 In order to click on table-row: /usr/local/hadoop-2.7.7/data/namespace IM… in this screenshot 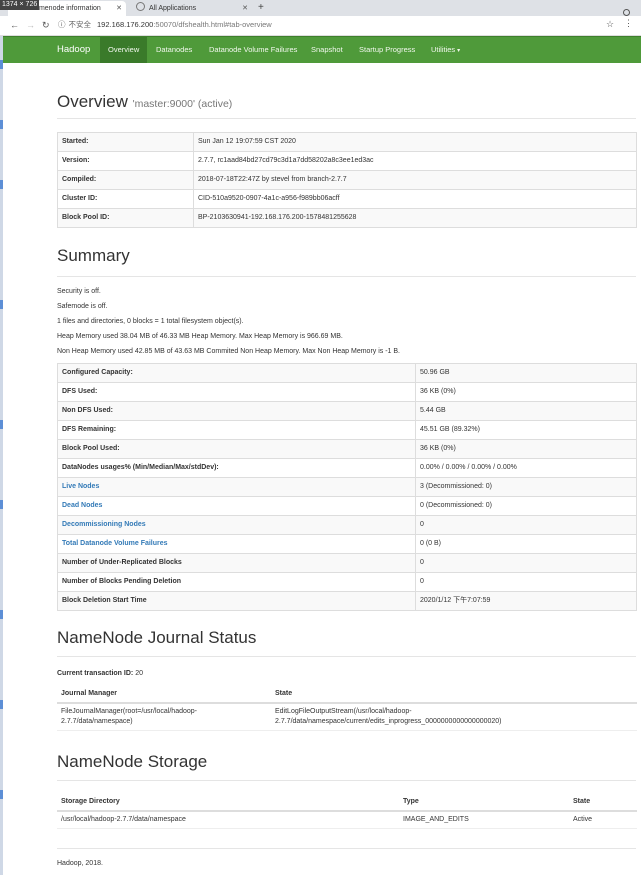, I will do `click(347, 820)`.